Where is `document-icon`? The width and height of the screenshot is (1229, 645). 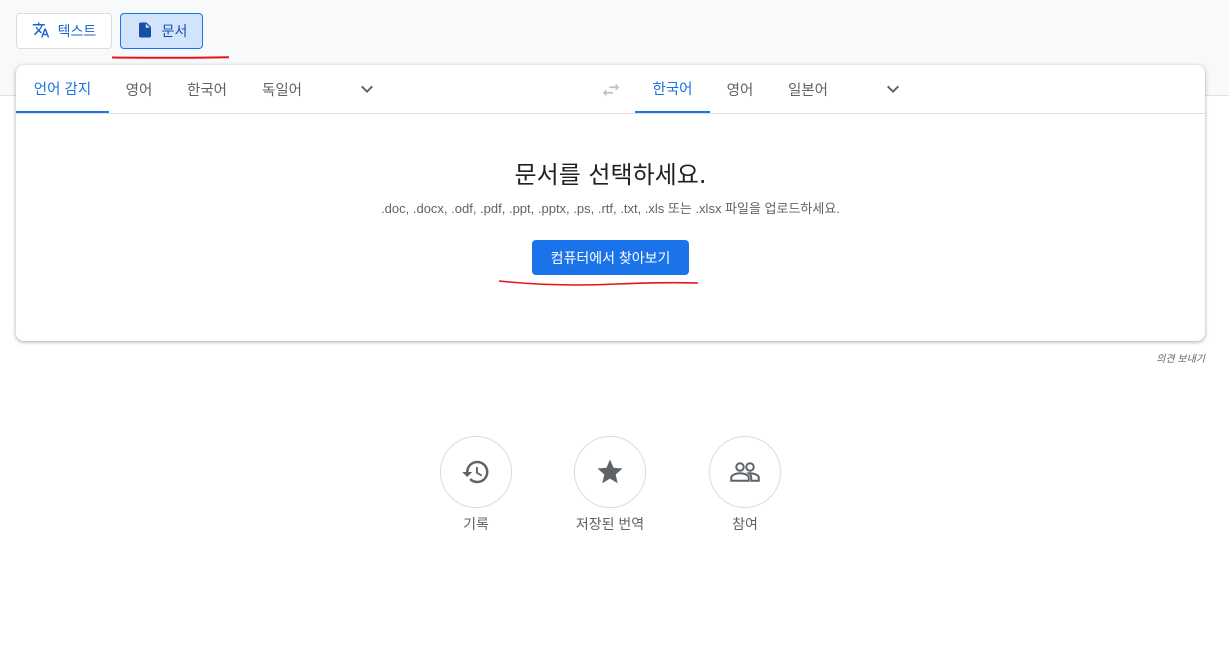 document-icon is located at coordinates (145, 31).